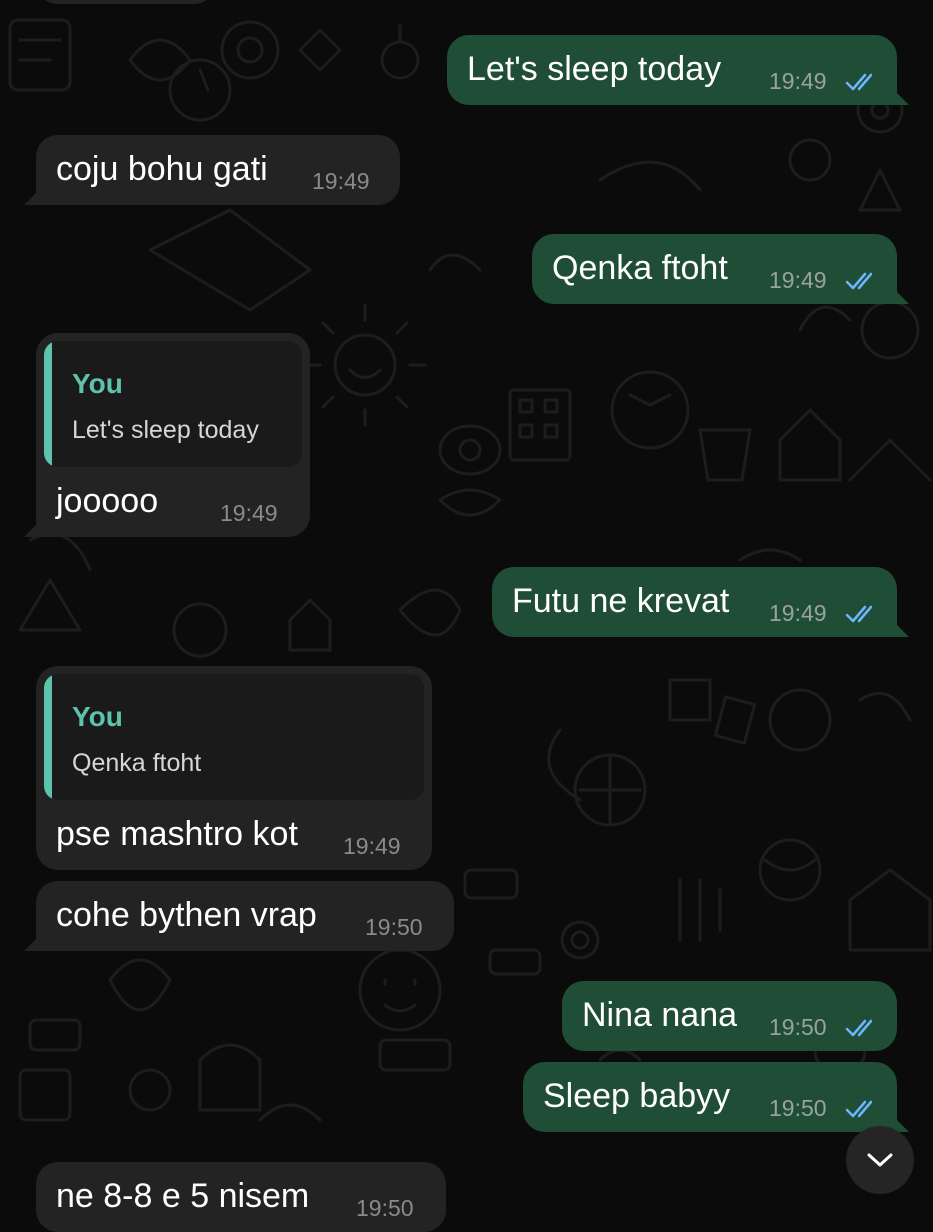  I want to click on message-text: coju bohu gati, so click(162, 169).